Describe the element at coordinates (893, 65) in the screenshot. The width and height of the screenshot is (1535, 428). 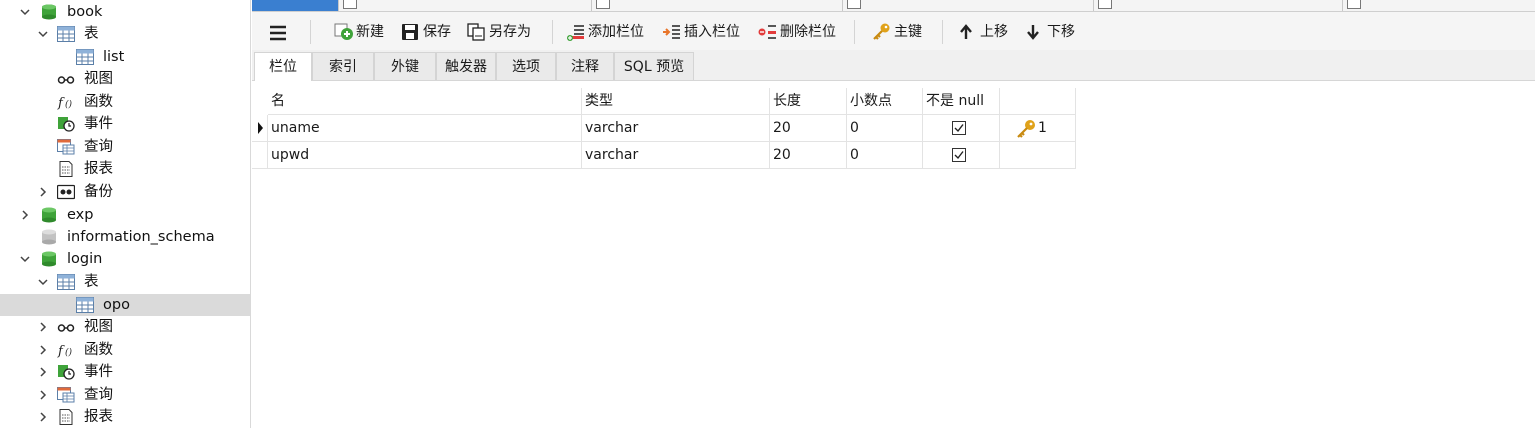
I see `designer-tabs: 栏位 索引 外键 触发器 选项 注释 SQL 预览` at that location.